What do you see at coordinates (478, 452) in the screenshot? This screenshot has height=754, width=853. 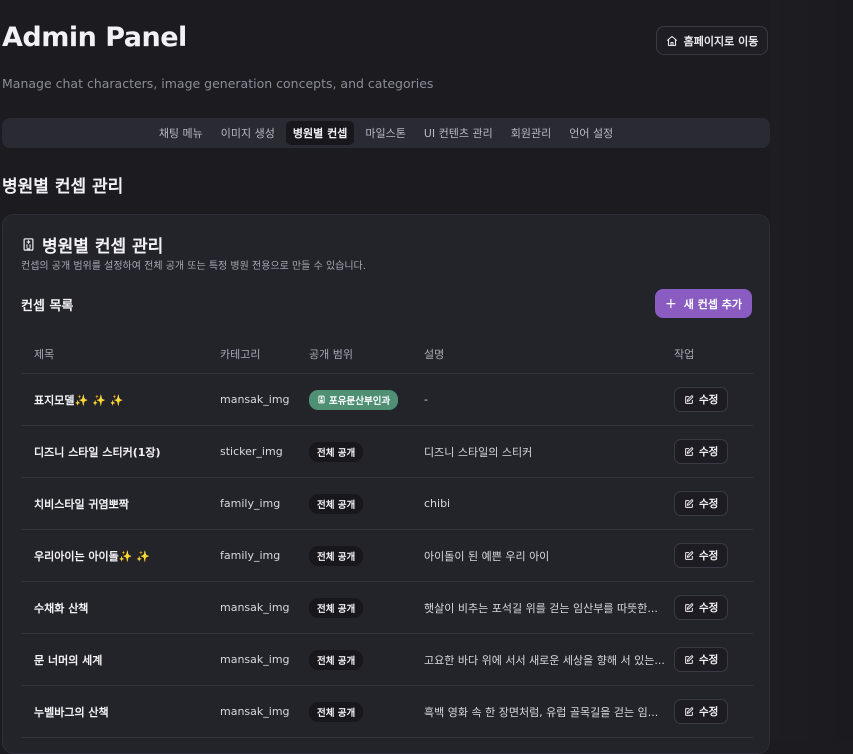 I see `row-description: 디즈니 스타일의 스티커` at bounding box center [478, 452].